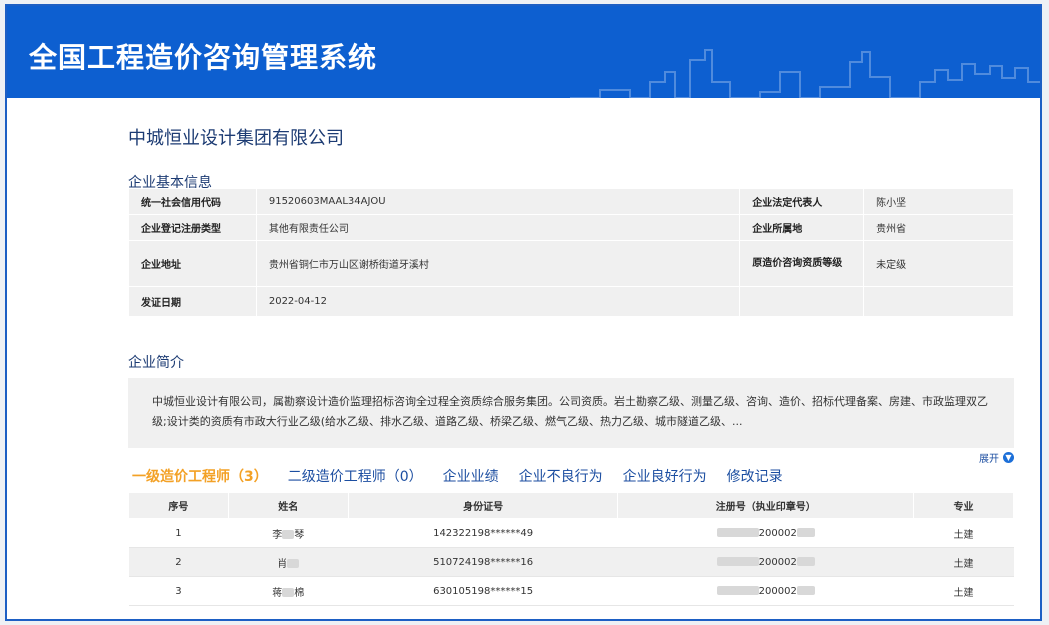 The image size is (1049, 625). I want to click on table-row: 1 李琴 142322198******49 200002 土建, so click(571, 533).